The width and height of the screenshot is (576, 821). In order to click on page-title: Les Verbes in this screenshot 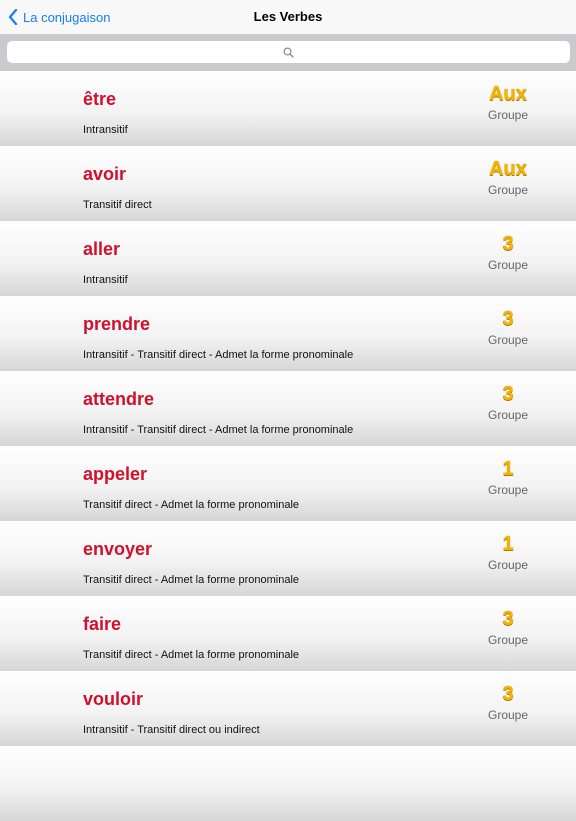, I will do `click(288, 16)`.